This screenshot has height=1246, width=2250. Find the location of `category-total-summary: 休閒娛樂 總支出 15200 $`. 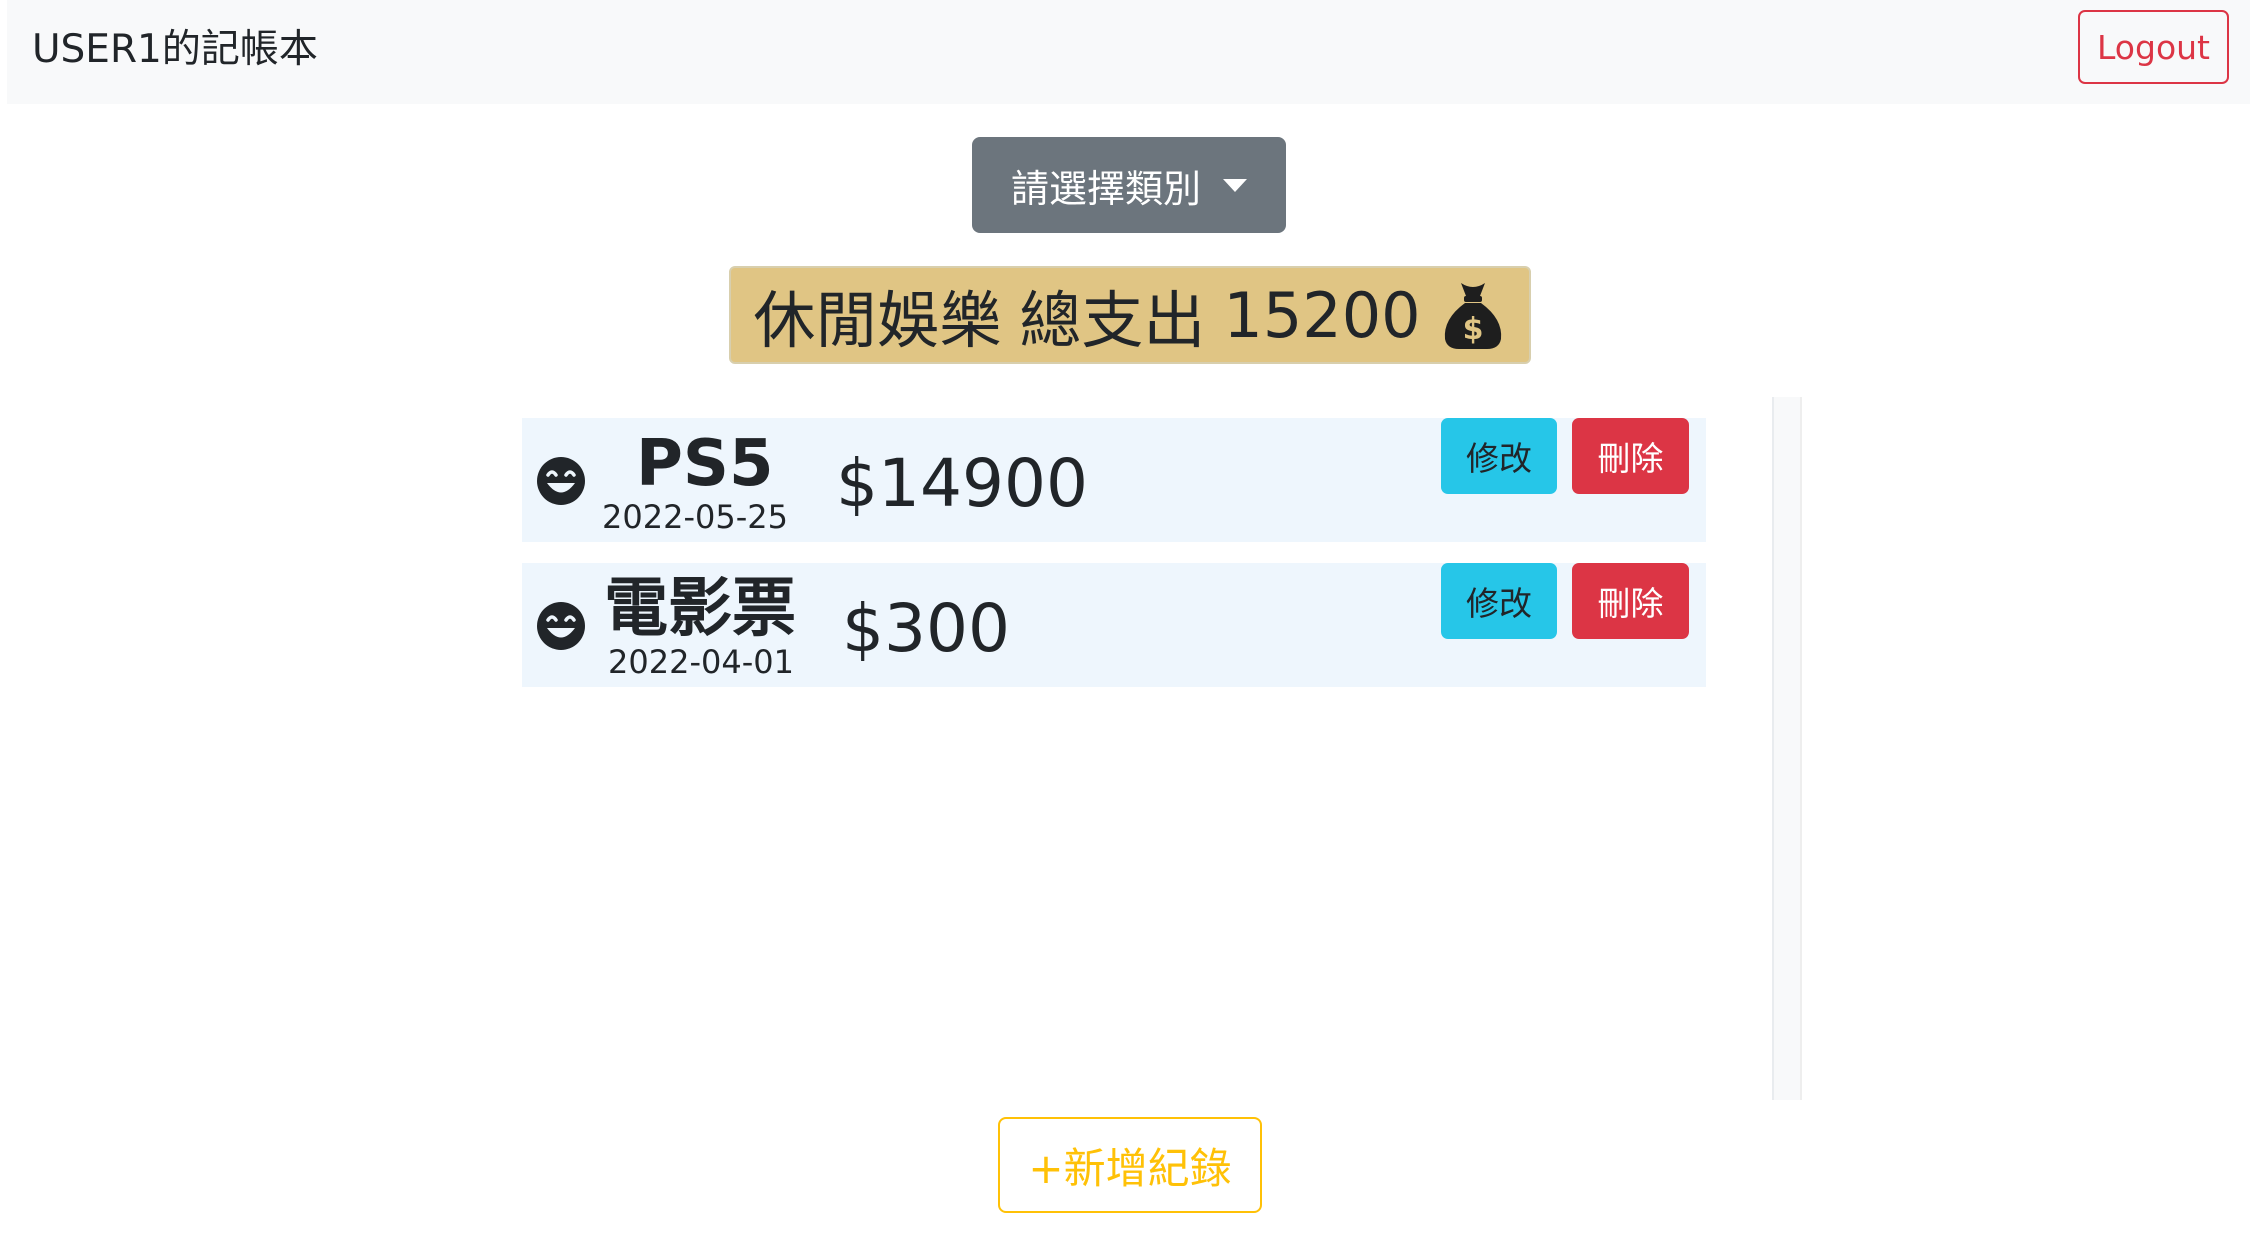

category-total-summary: 休閒娛樂 總支出 15200 $ is located at coordinates (1130, 315).